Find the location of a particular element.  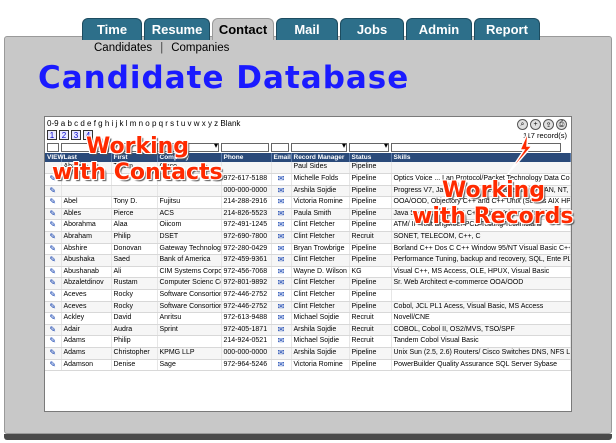

print-icon: ⎙ is located at coordinates (561, 124).